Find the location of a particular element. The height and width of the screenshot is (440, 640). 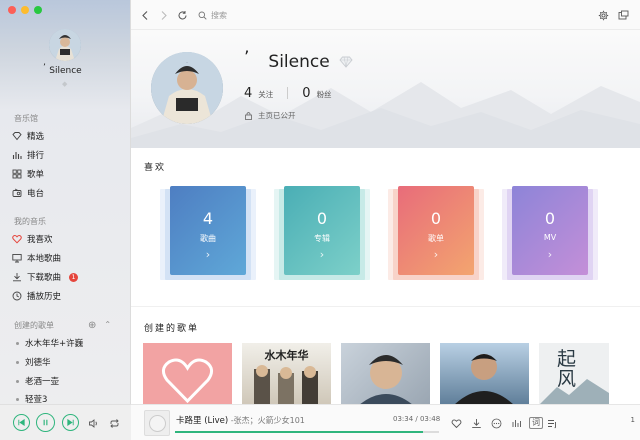

search-input: 搜索 is located at coordinates (275, 15).